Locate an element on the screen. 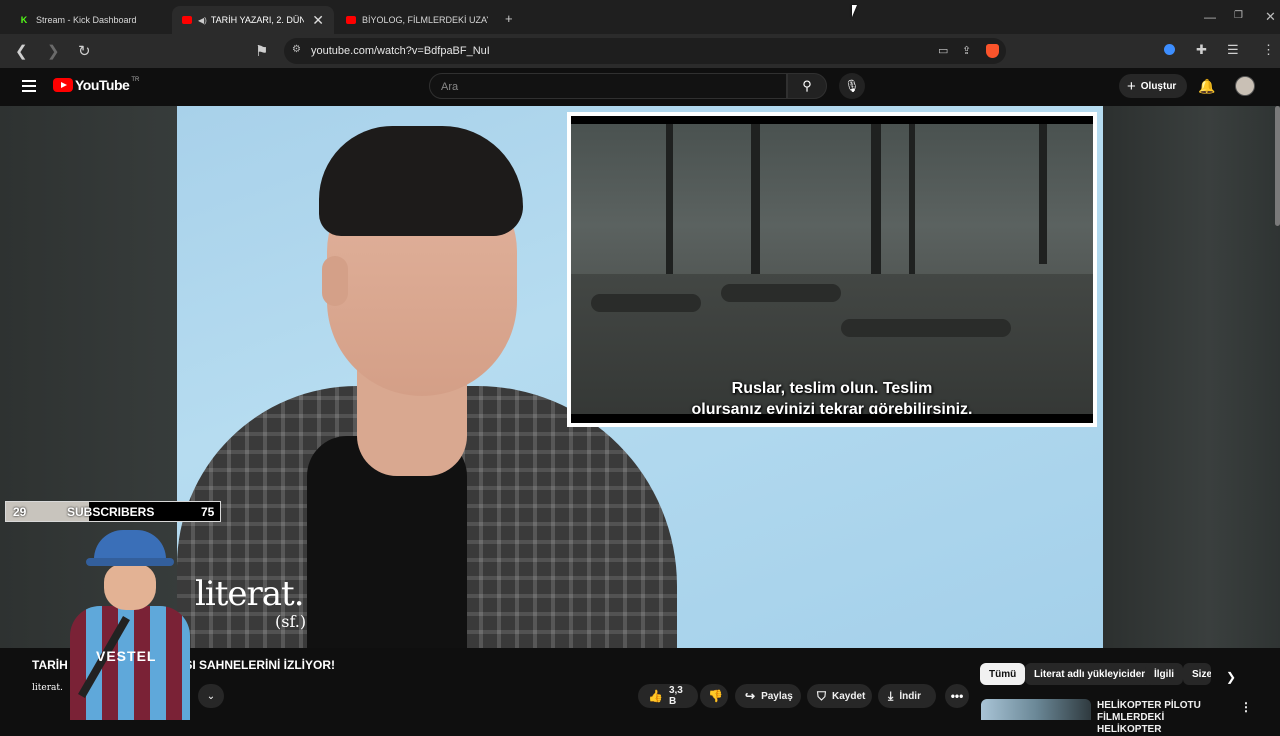 Image resolution: width=1280 pixels, height=736 pixels. playlist-icon: ☰ is located at coordinates (1233, 50).